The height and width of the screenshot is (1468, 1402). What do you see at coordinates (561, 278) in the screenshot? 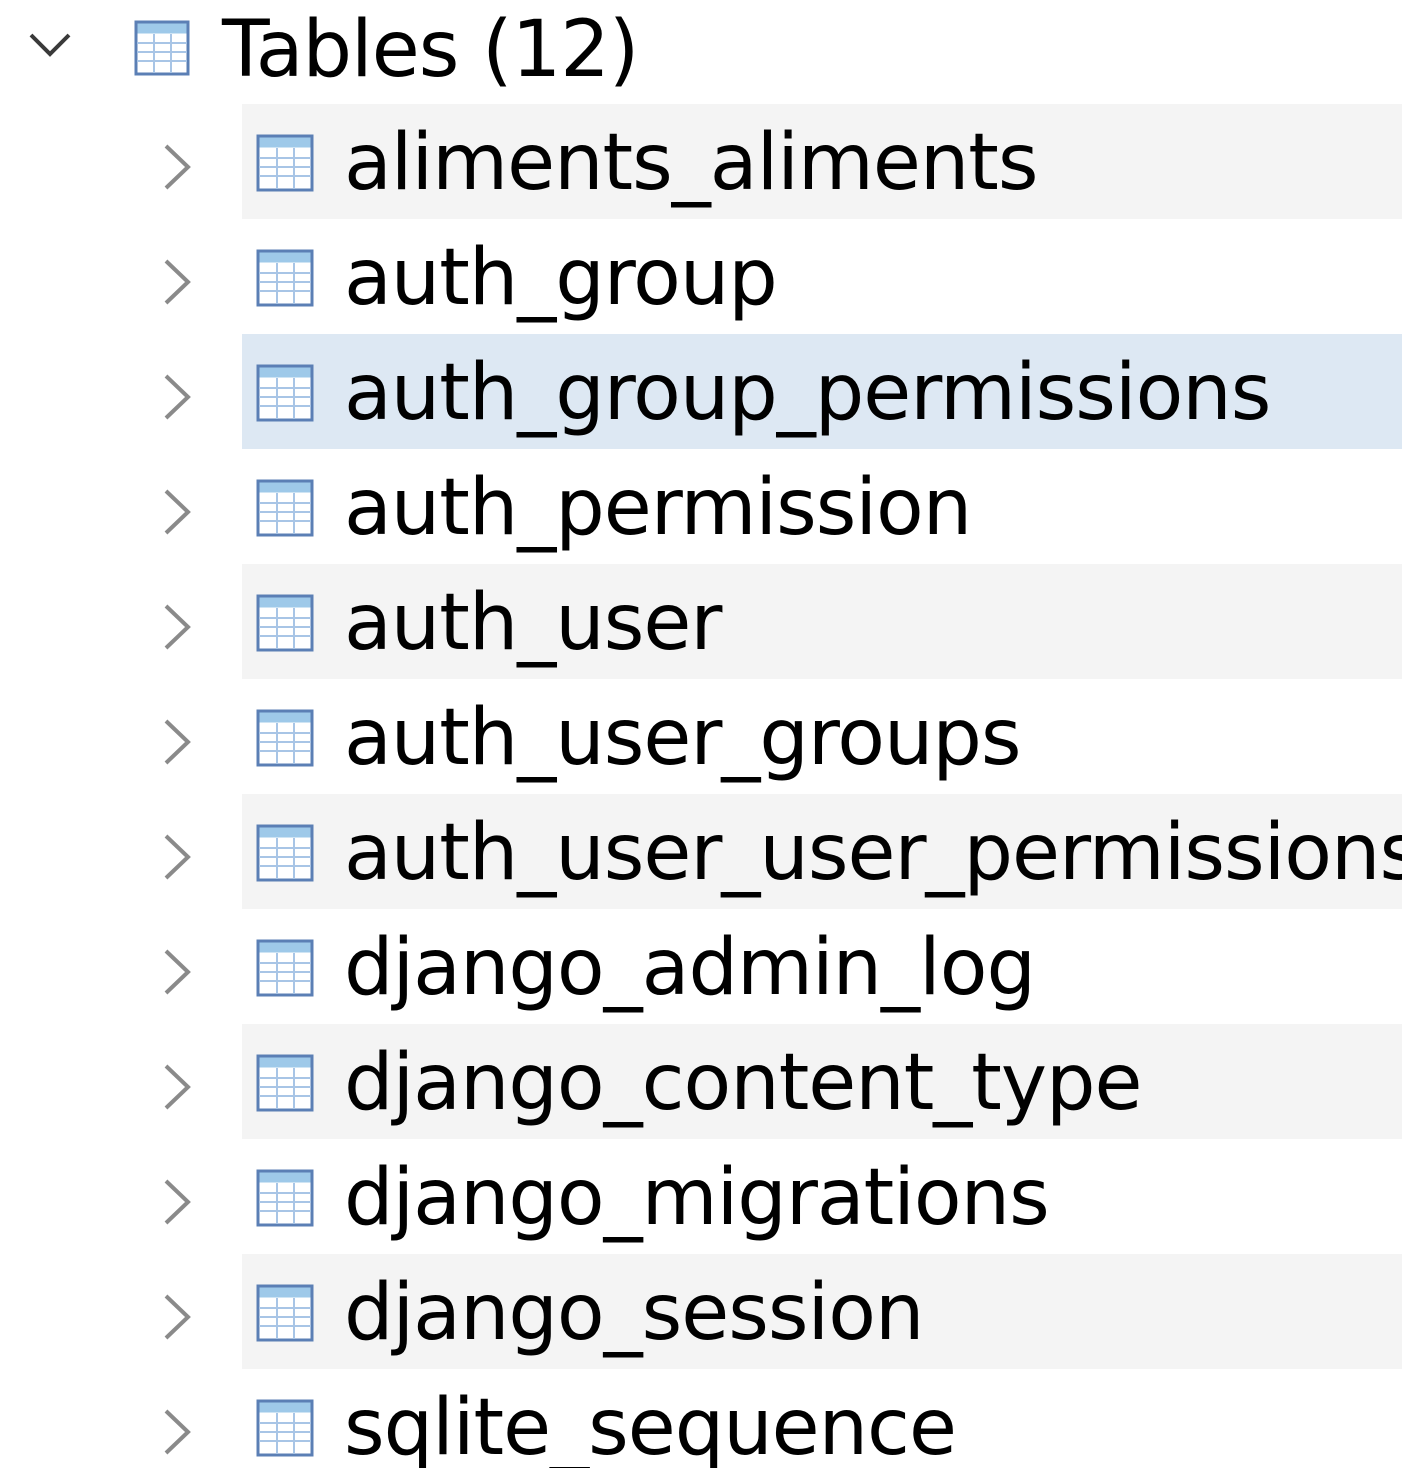
I see `table-name: auth_group` at bounding box center [561, 278].